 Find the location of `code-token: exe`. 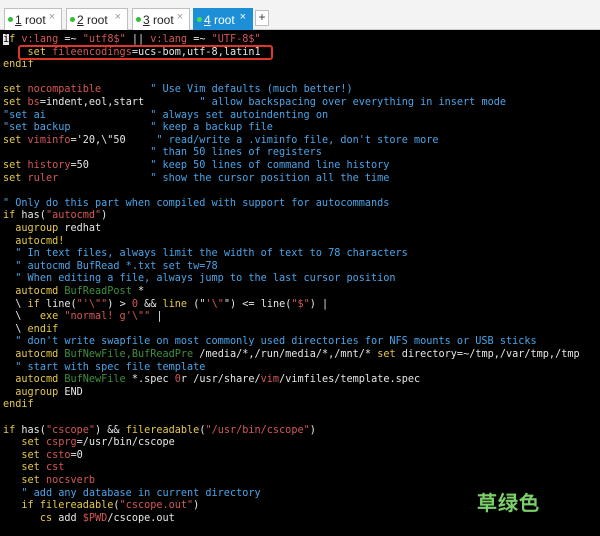

code-token: exe is located at coordinates (52, 317).